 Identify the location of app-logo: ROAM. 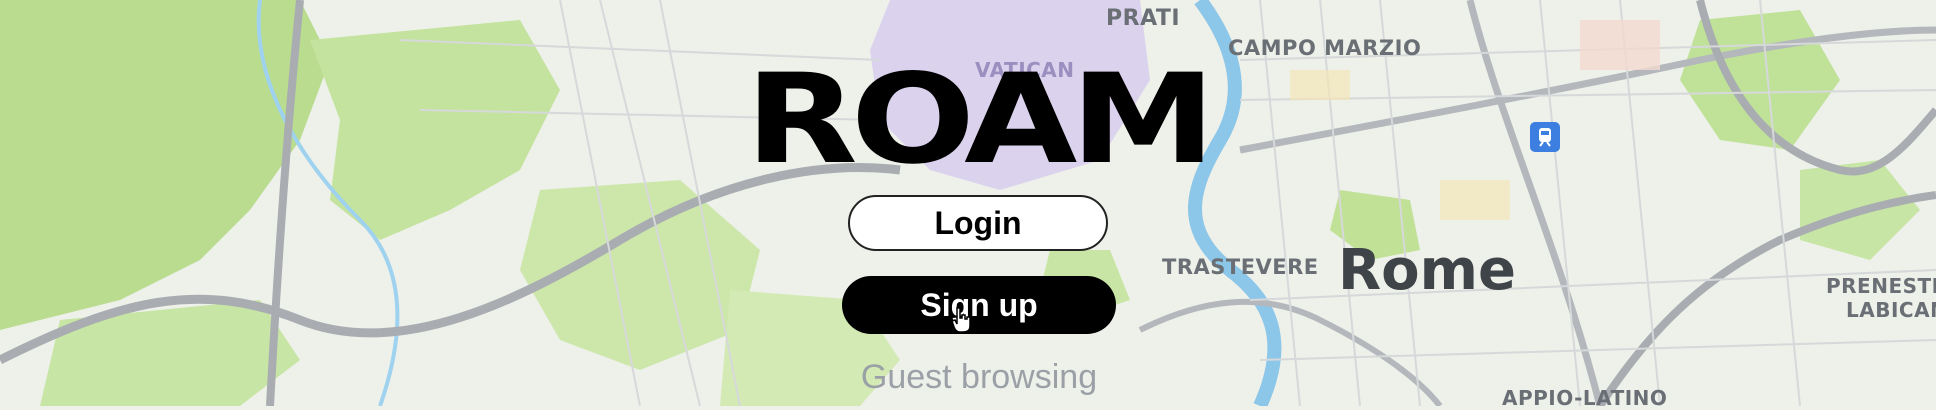
(980, 120).